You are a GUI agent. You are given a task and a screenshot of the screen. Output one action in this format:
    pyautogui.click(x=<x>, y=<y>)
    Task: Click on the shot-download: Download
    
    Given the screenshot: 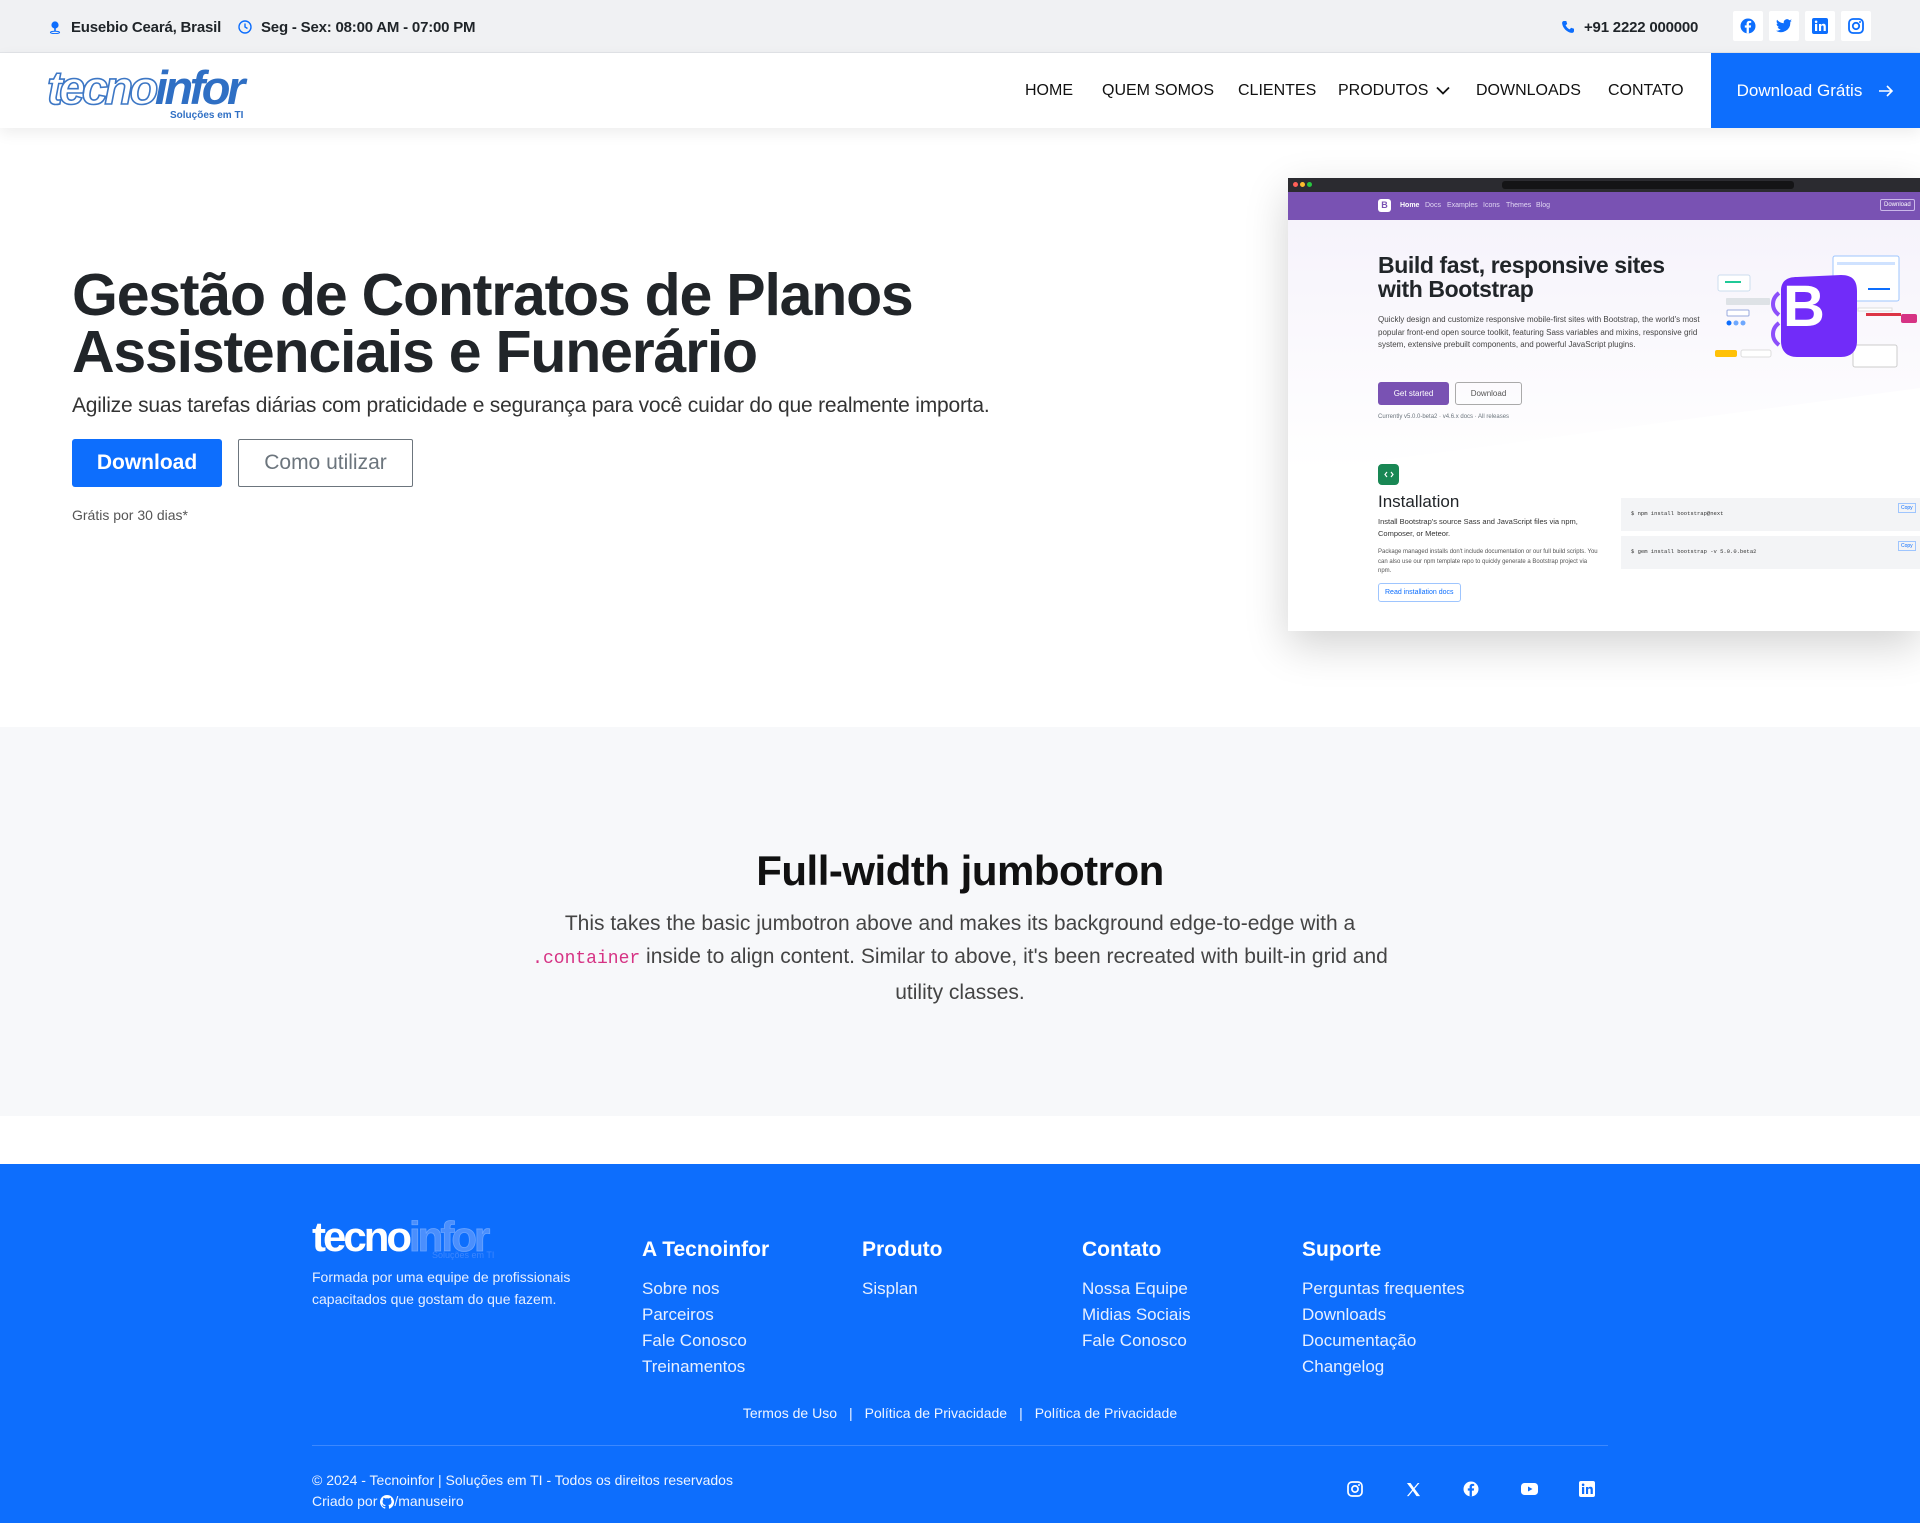 What is the action you would take?
    pyautogui.click(x=1488, y=393)
    